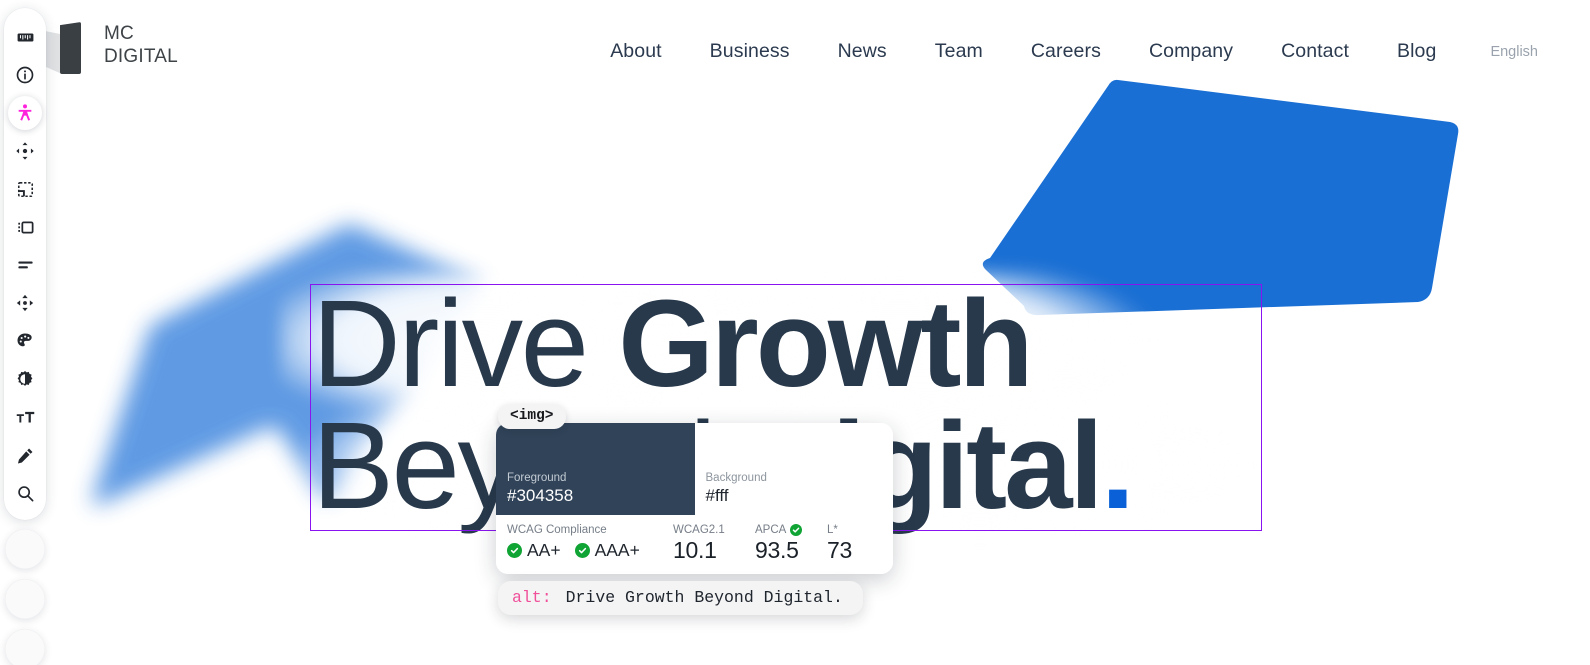 This screenshot has height=665, width=1590. I want to click on alt-text-value: Drive Growth Beyond Digital., so click(704, 597).